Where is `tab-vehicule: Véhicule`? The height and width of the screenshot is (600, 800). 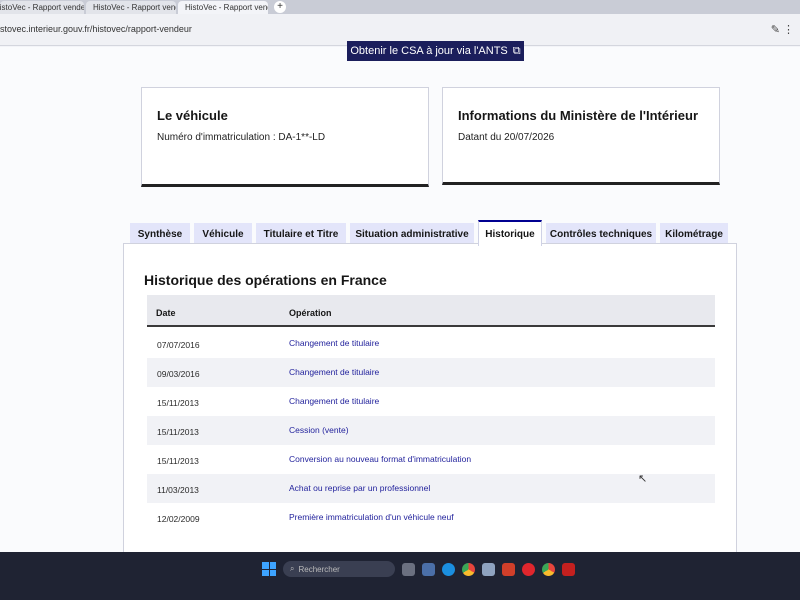
tab-vehicule: Véhicule is located at coordinates (223, 234).